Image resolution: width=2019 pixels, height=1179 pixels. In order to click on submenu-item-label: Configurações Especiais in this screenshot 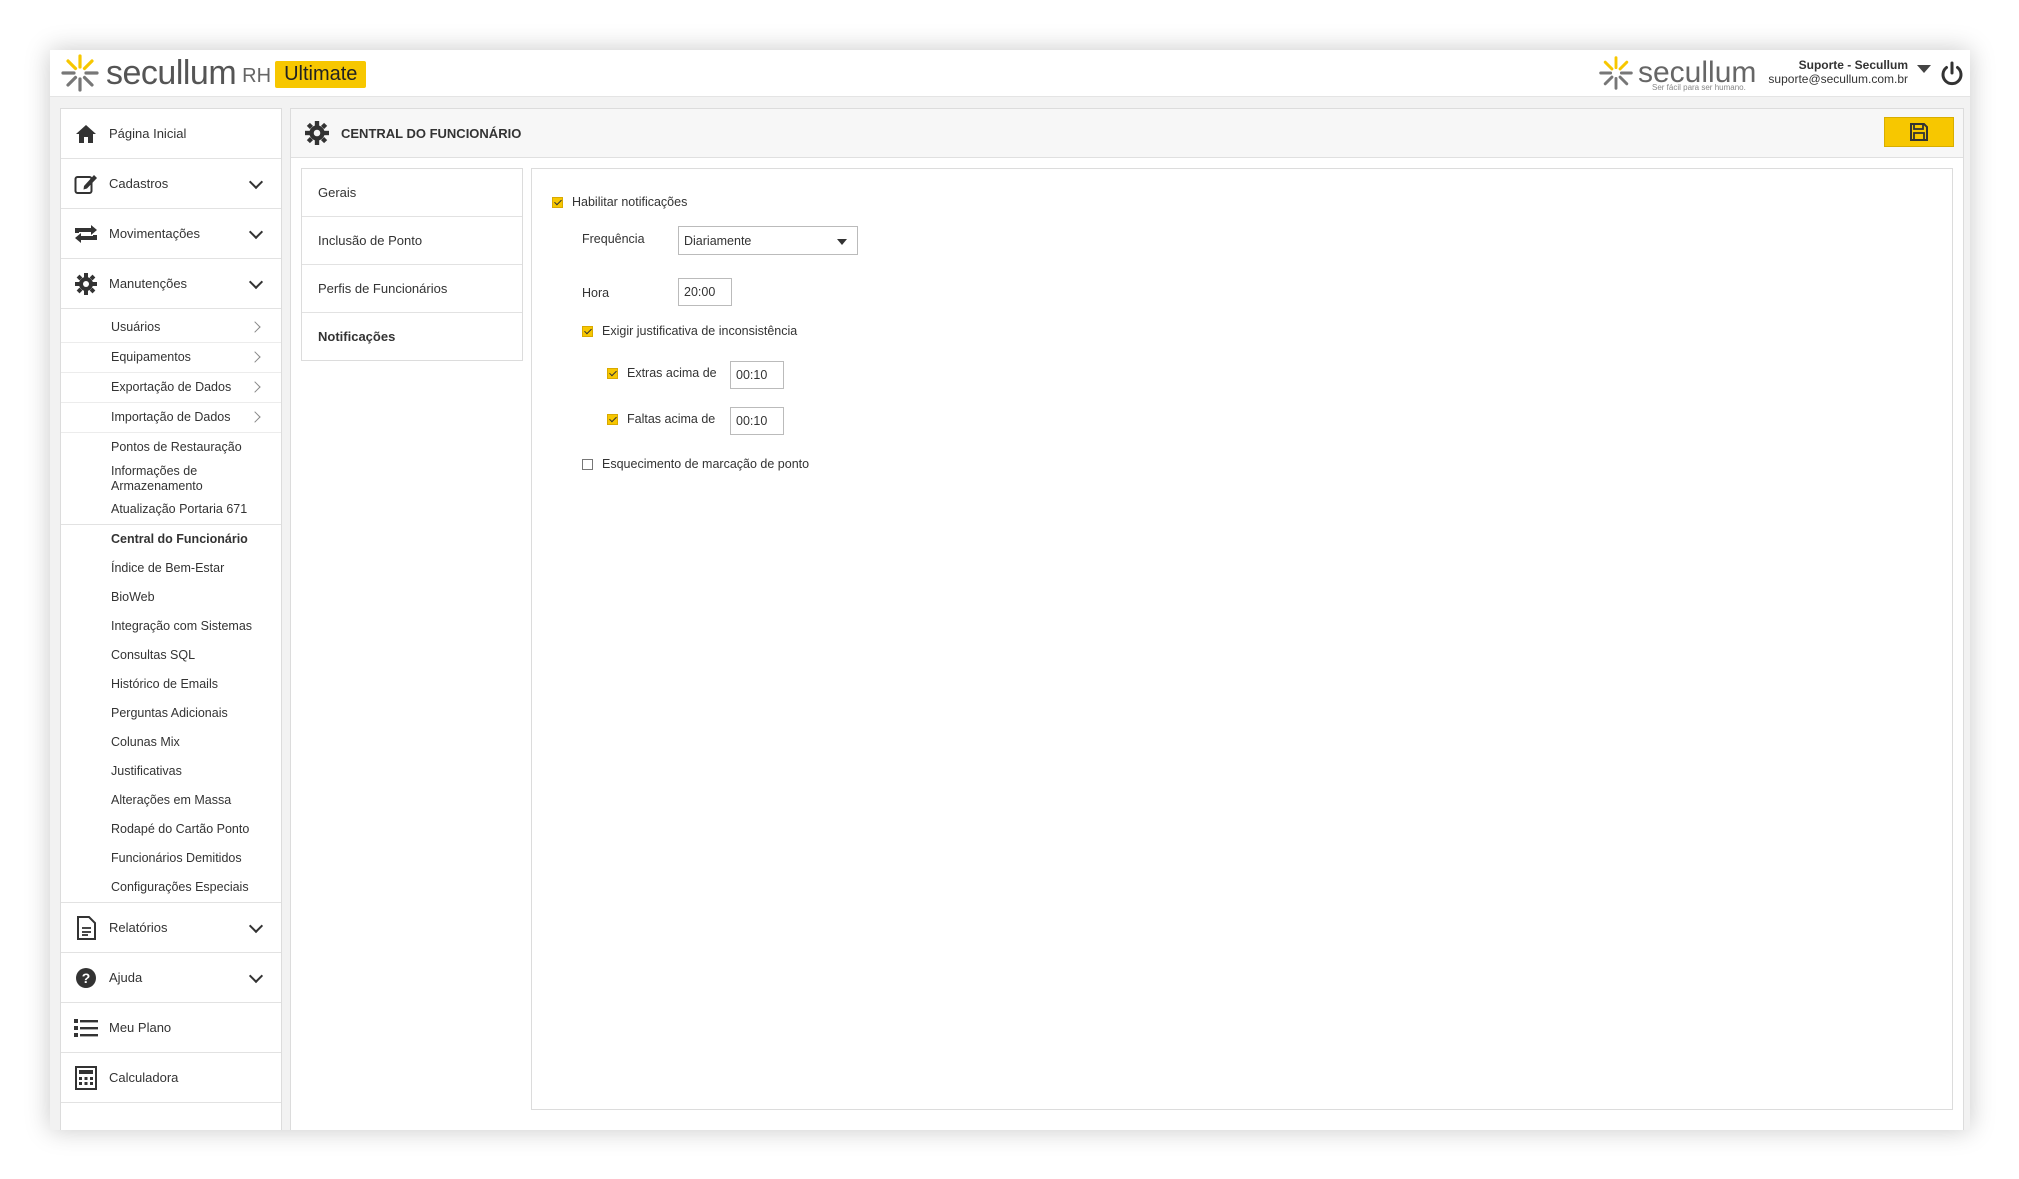, I will do `click(180, 887)`.